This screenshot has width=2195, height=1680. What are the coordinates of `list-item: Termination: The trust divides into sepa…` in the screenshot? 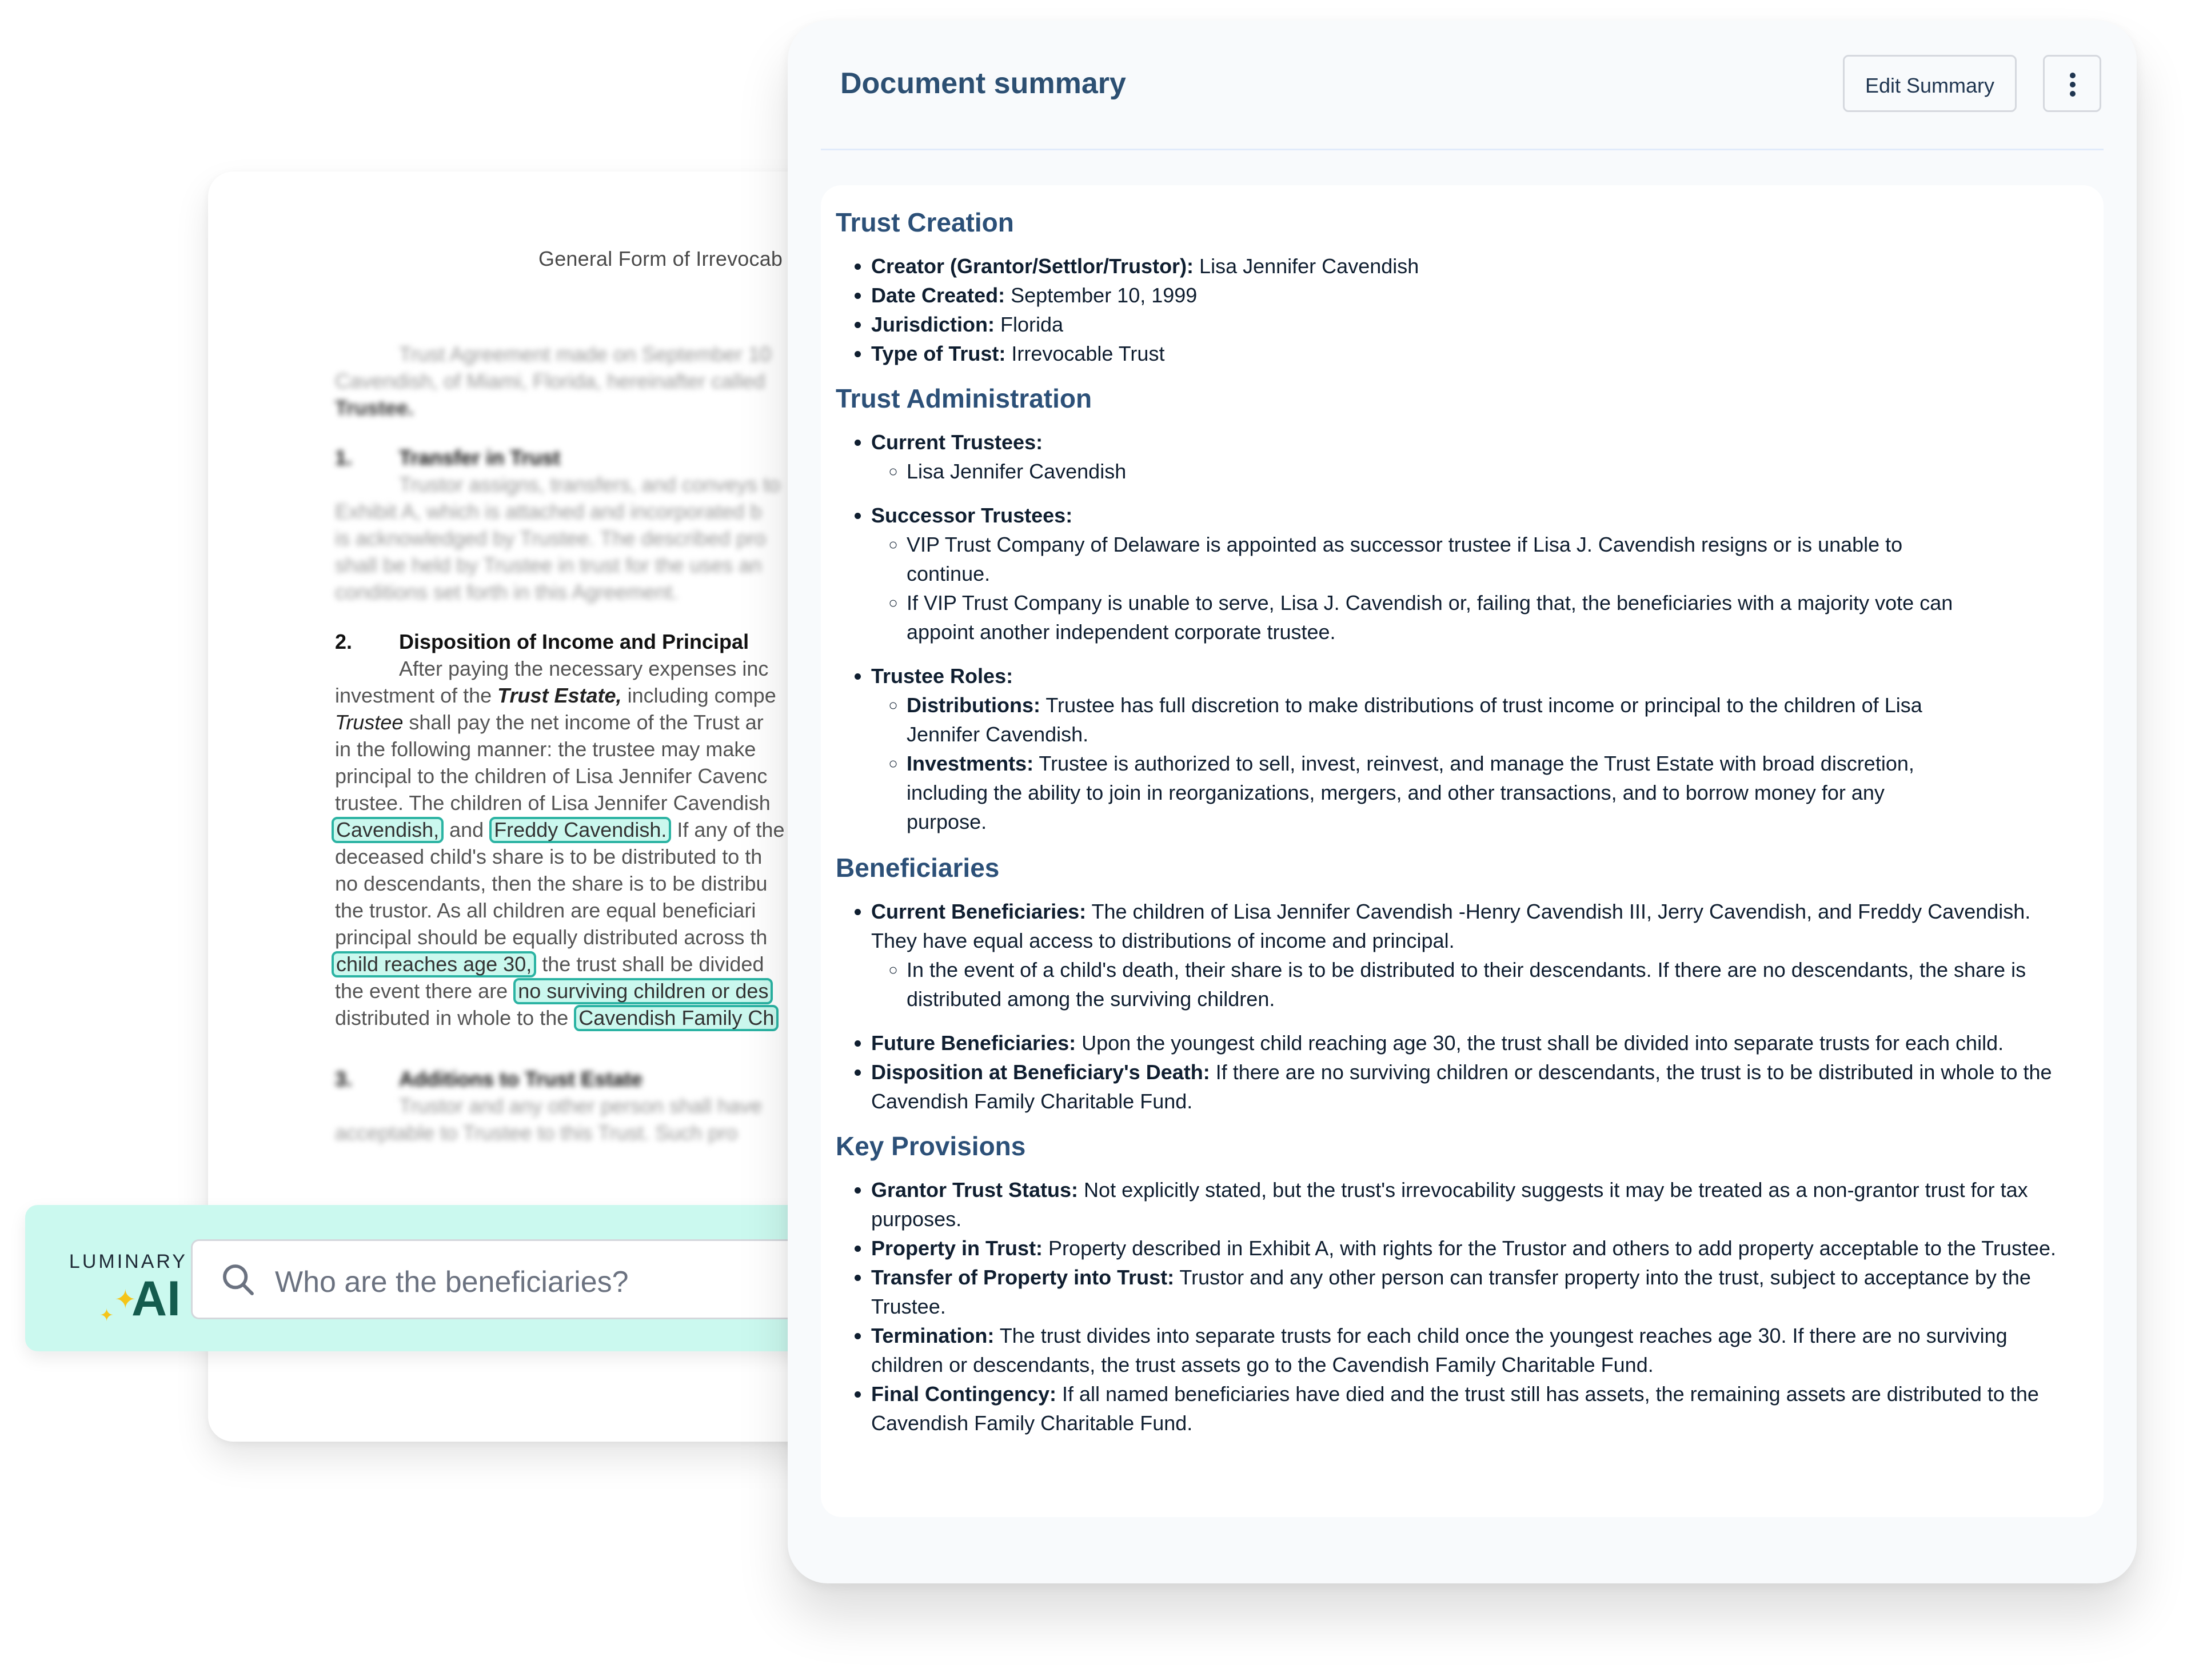 It's located at (1470, 1350).